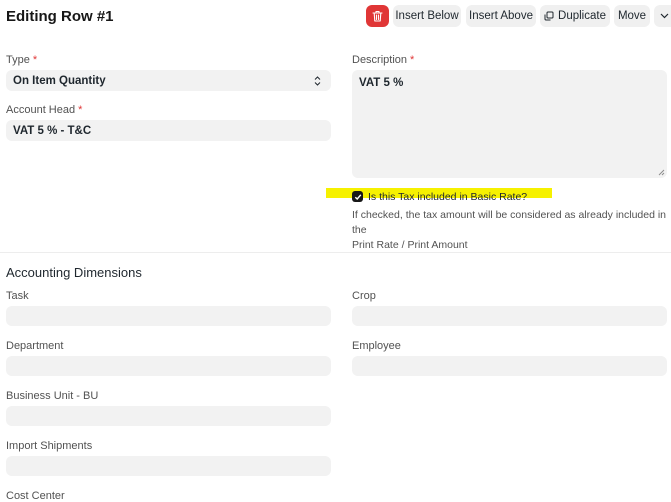  I want to click on account-head-value: VAT 5 % - T&C, so click(52, 131).